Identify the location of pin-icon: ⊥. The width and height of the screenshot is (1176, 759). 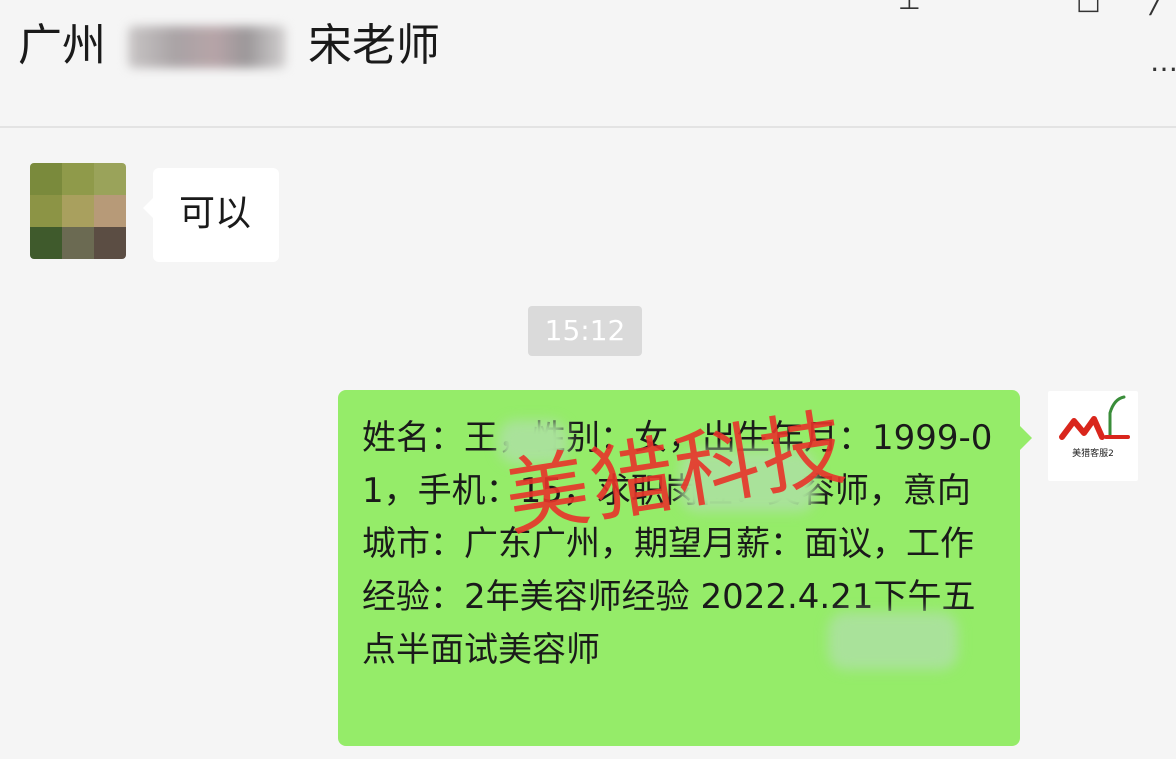
(909, 8).